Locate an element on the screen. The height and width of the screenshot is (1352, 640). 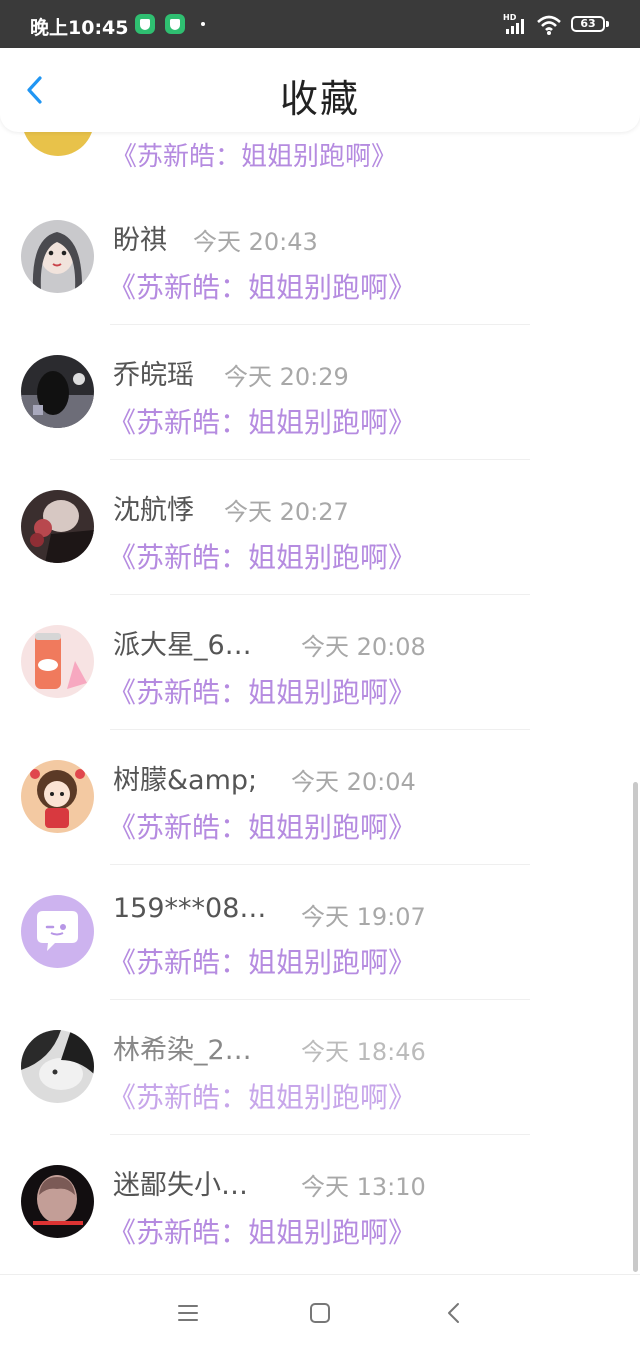
user-name: 沈航悸 is located at coordinates (153, 510).